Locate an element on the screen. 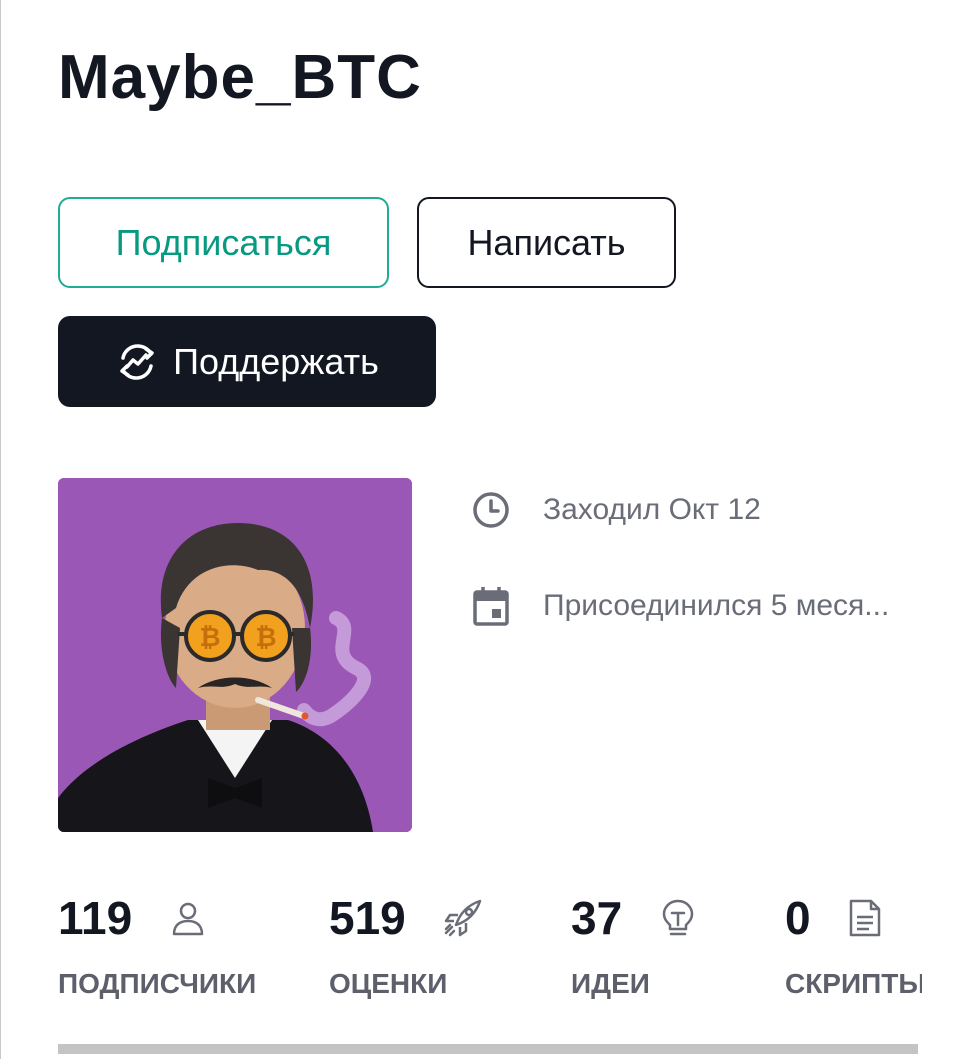 The image size is (978, 1059). stat-ratings: 519 ОЦЕНКИ is located at coordinates (406, 945).